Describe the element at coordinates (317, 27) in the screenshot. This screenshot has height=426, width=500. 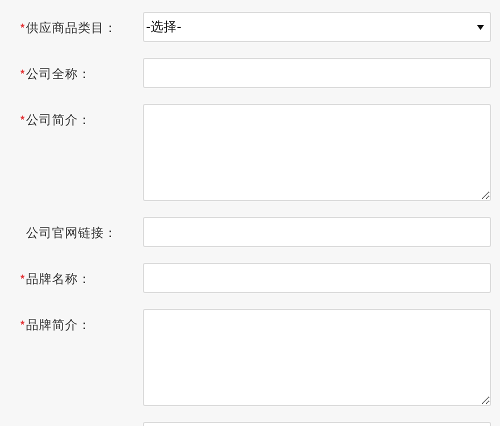
I see `category-select: -选择-` at that location.